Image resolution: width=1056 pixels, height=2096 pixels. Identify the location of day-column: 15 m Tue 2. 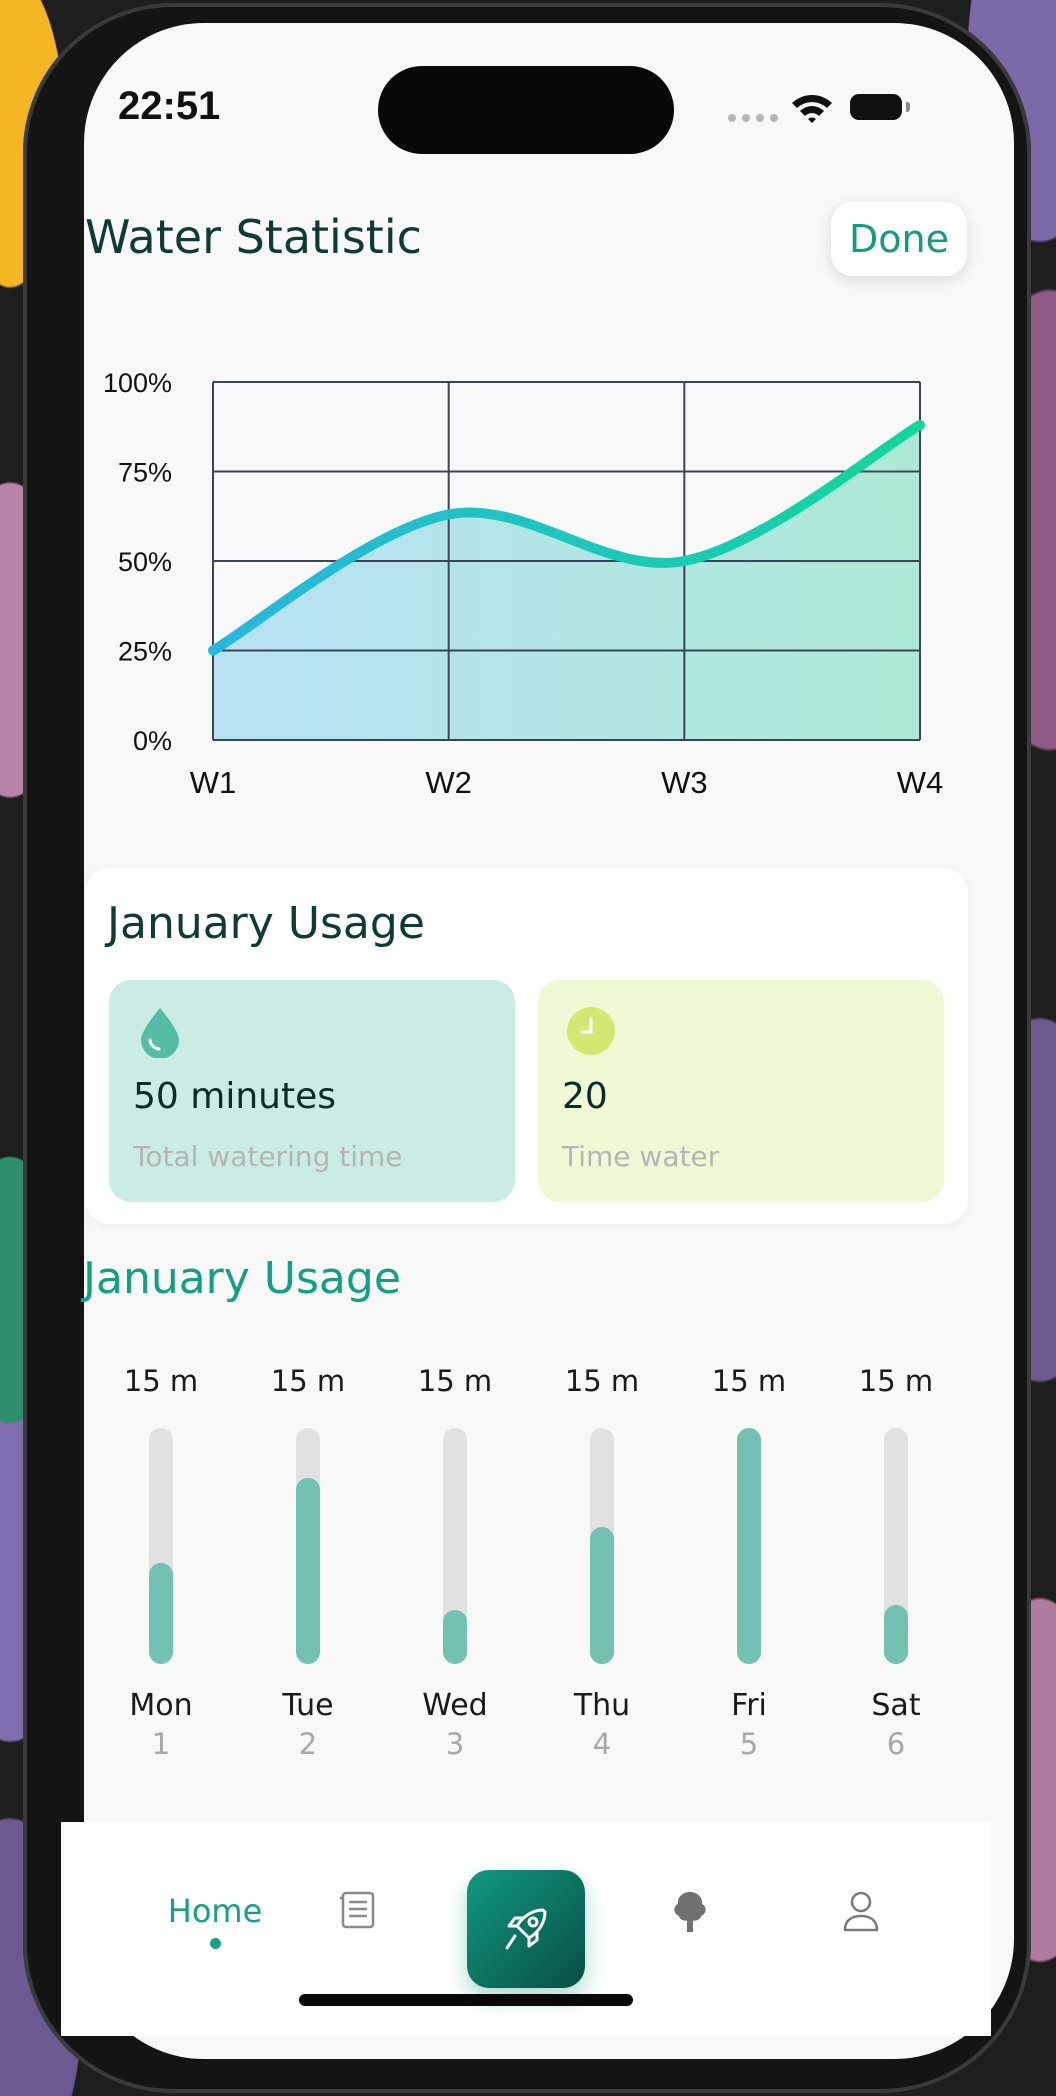
(308, 1562).